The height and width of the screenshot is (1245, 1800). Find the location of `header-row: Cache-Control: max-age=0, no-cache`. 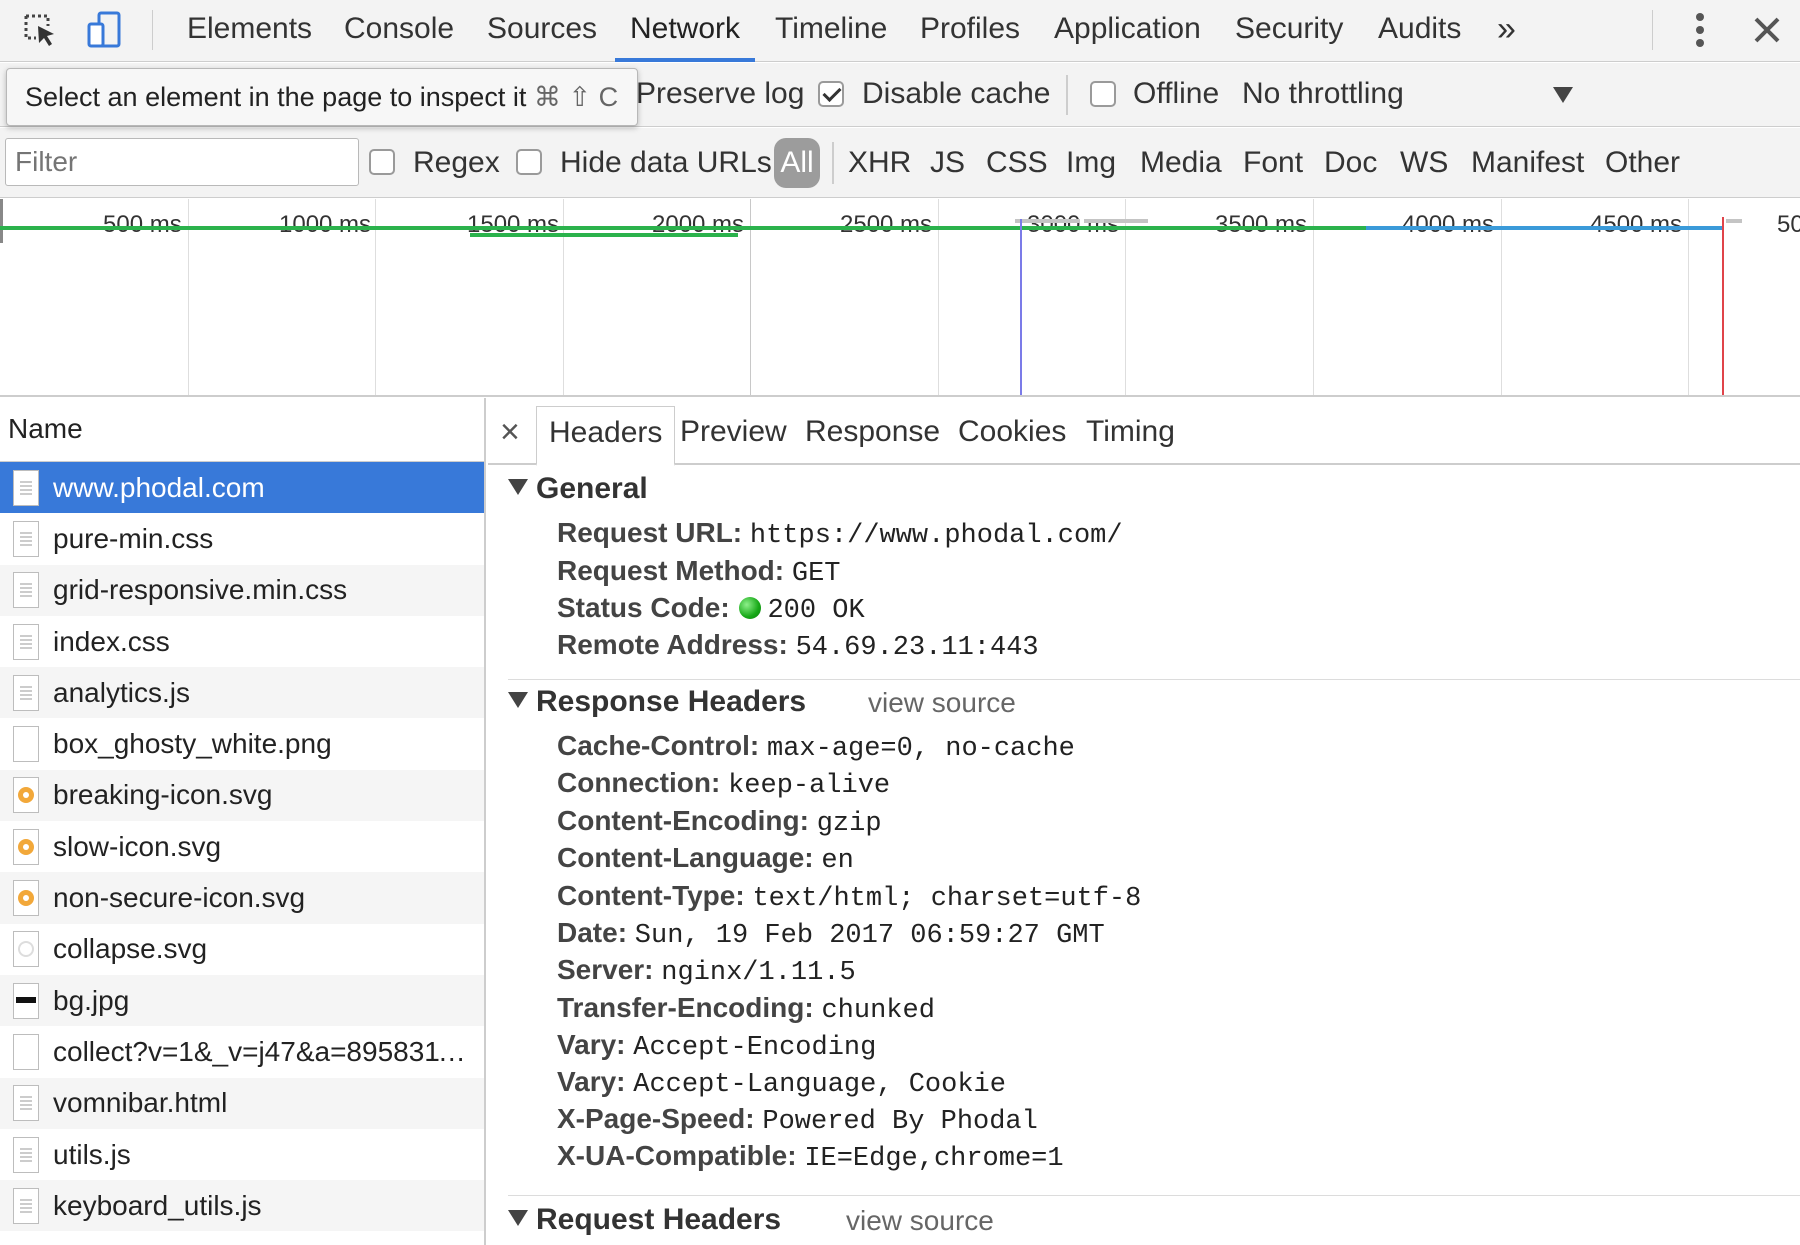

header-row: Cache-Control: max-age=0, no-cache is located at coordinates (816, 747).